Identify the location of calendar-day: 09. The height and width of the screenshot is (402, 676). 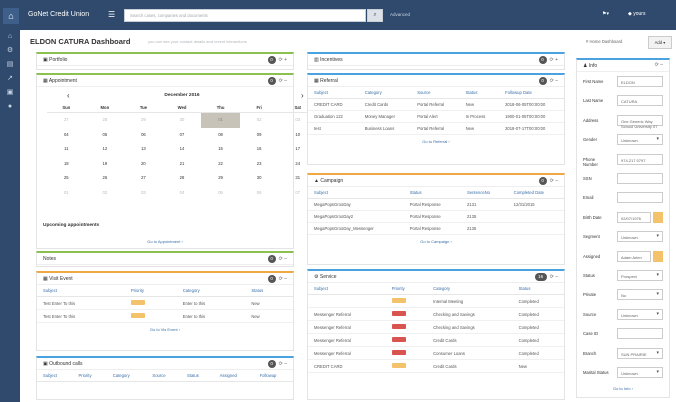
(259, 135).